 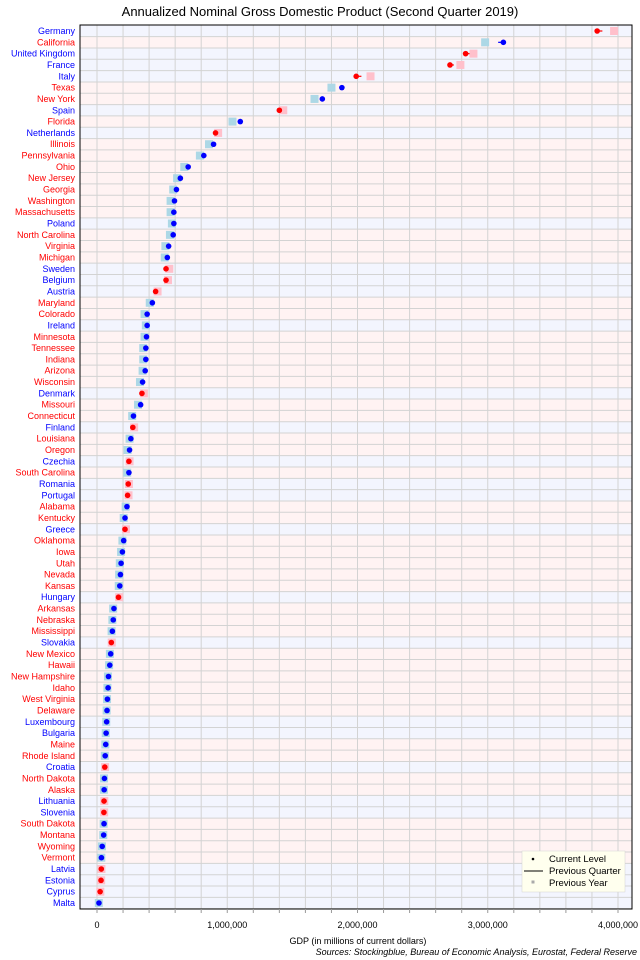 What do you see at coordinates (59, 190) in the screenshot?
I see `row-label: Georgia` at bounding box center [59, 190].